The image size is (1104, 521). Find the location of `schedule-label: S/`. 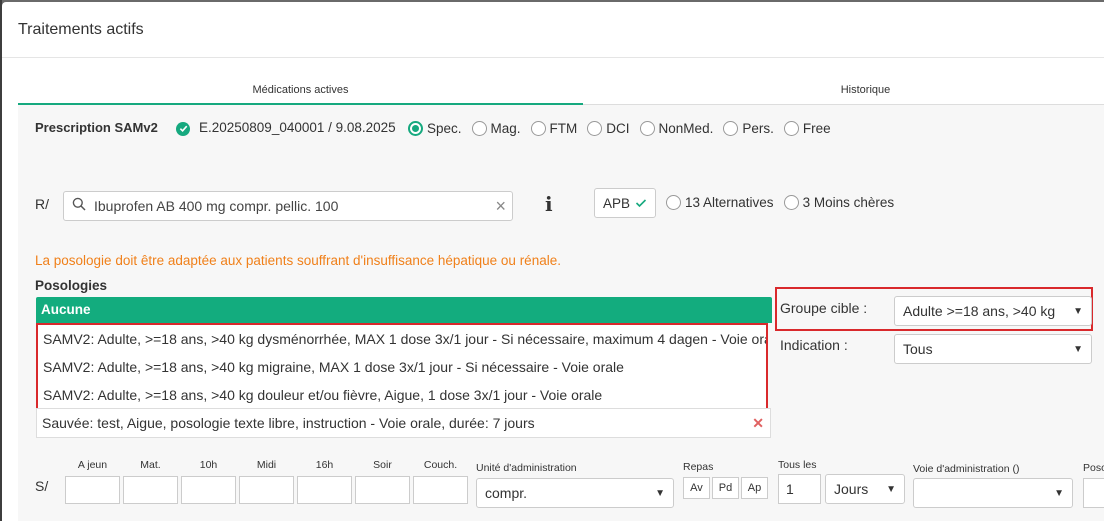

schedule-label: S/ is located at coordinates (42, 486).